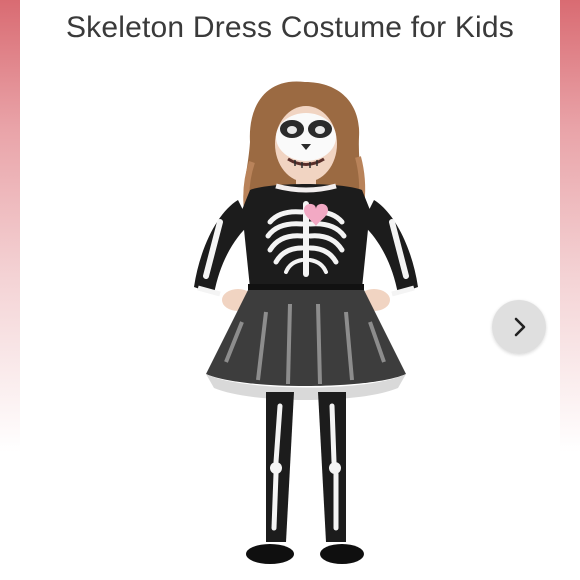 This screenshot has height=580, width=580. What do you see at coordinates (342, 554) in the screenshot?
I see `right-shoe` at bounding box center [342, 554].